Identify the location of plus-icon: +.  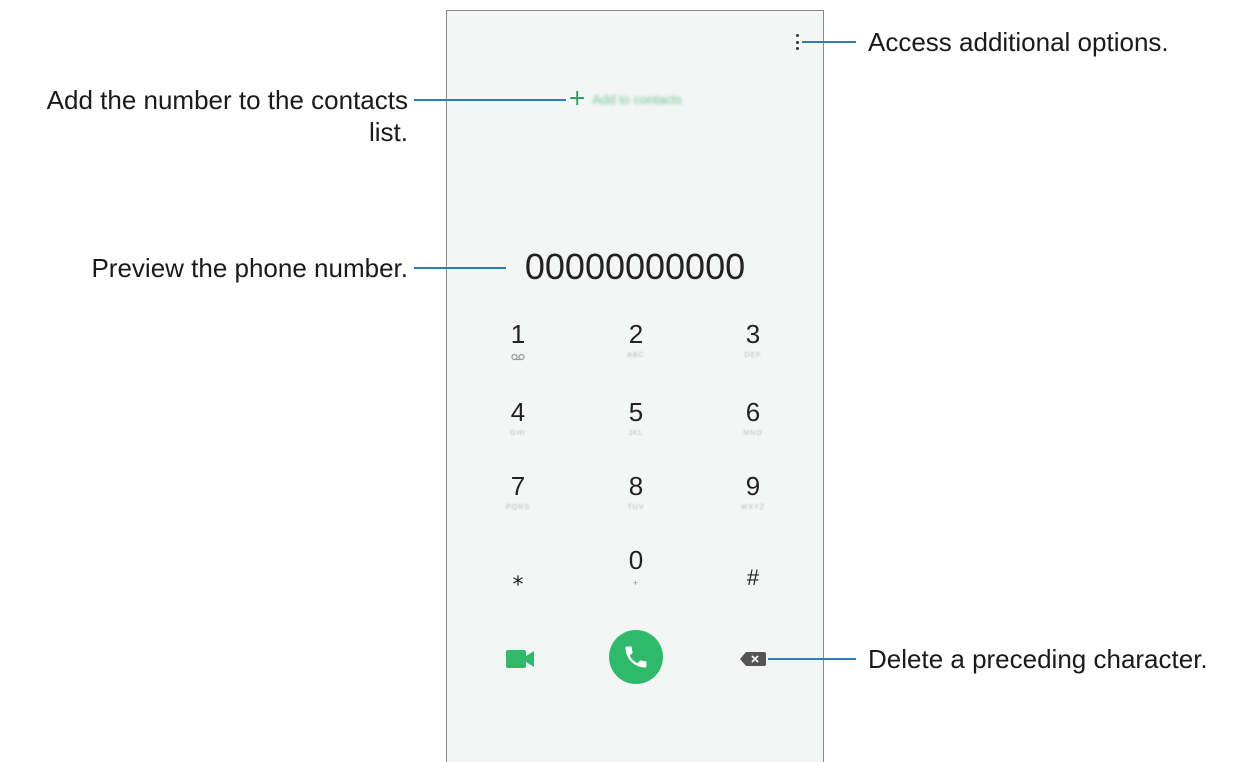
(577, 98).